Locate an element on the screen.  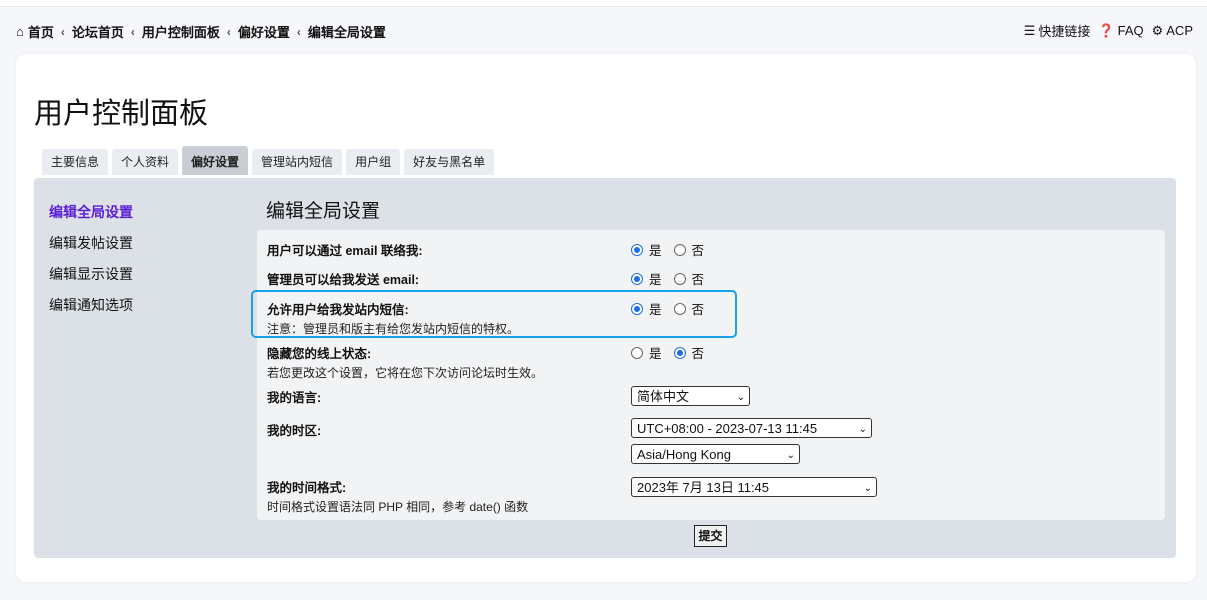
setting-row-hide-online: 隐藏您的线上状态: 若您更改这个设置，它将在您下次访问论坛时生效。 是 否 is located at coordinates (707, 362).